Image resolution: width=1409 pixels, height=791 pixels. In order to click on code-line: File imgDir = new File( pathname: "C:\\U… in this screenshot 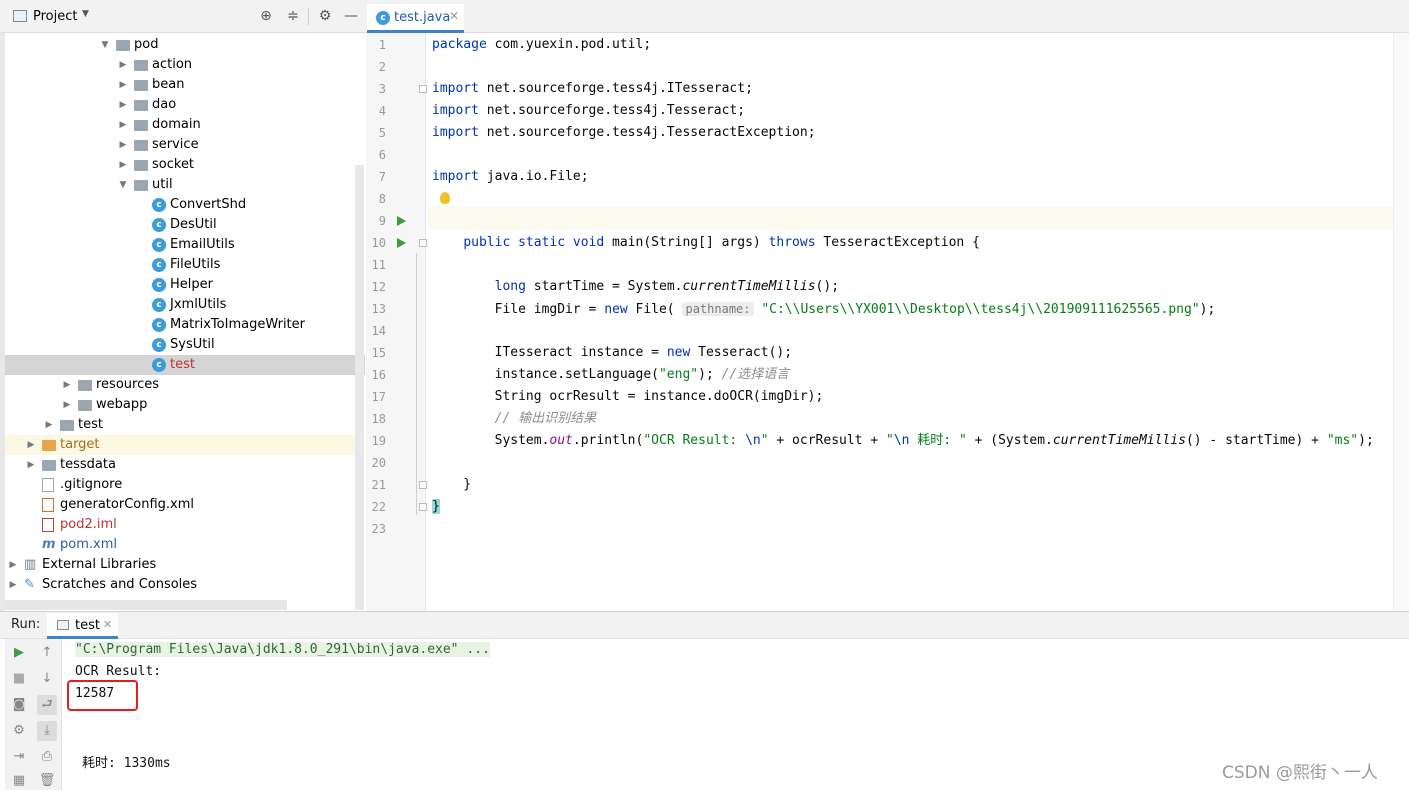, I will do `click(824, 309)`.